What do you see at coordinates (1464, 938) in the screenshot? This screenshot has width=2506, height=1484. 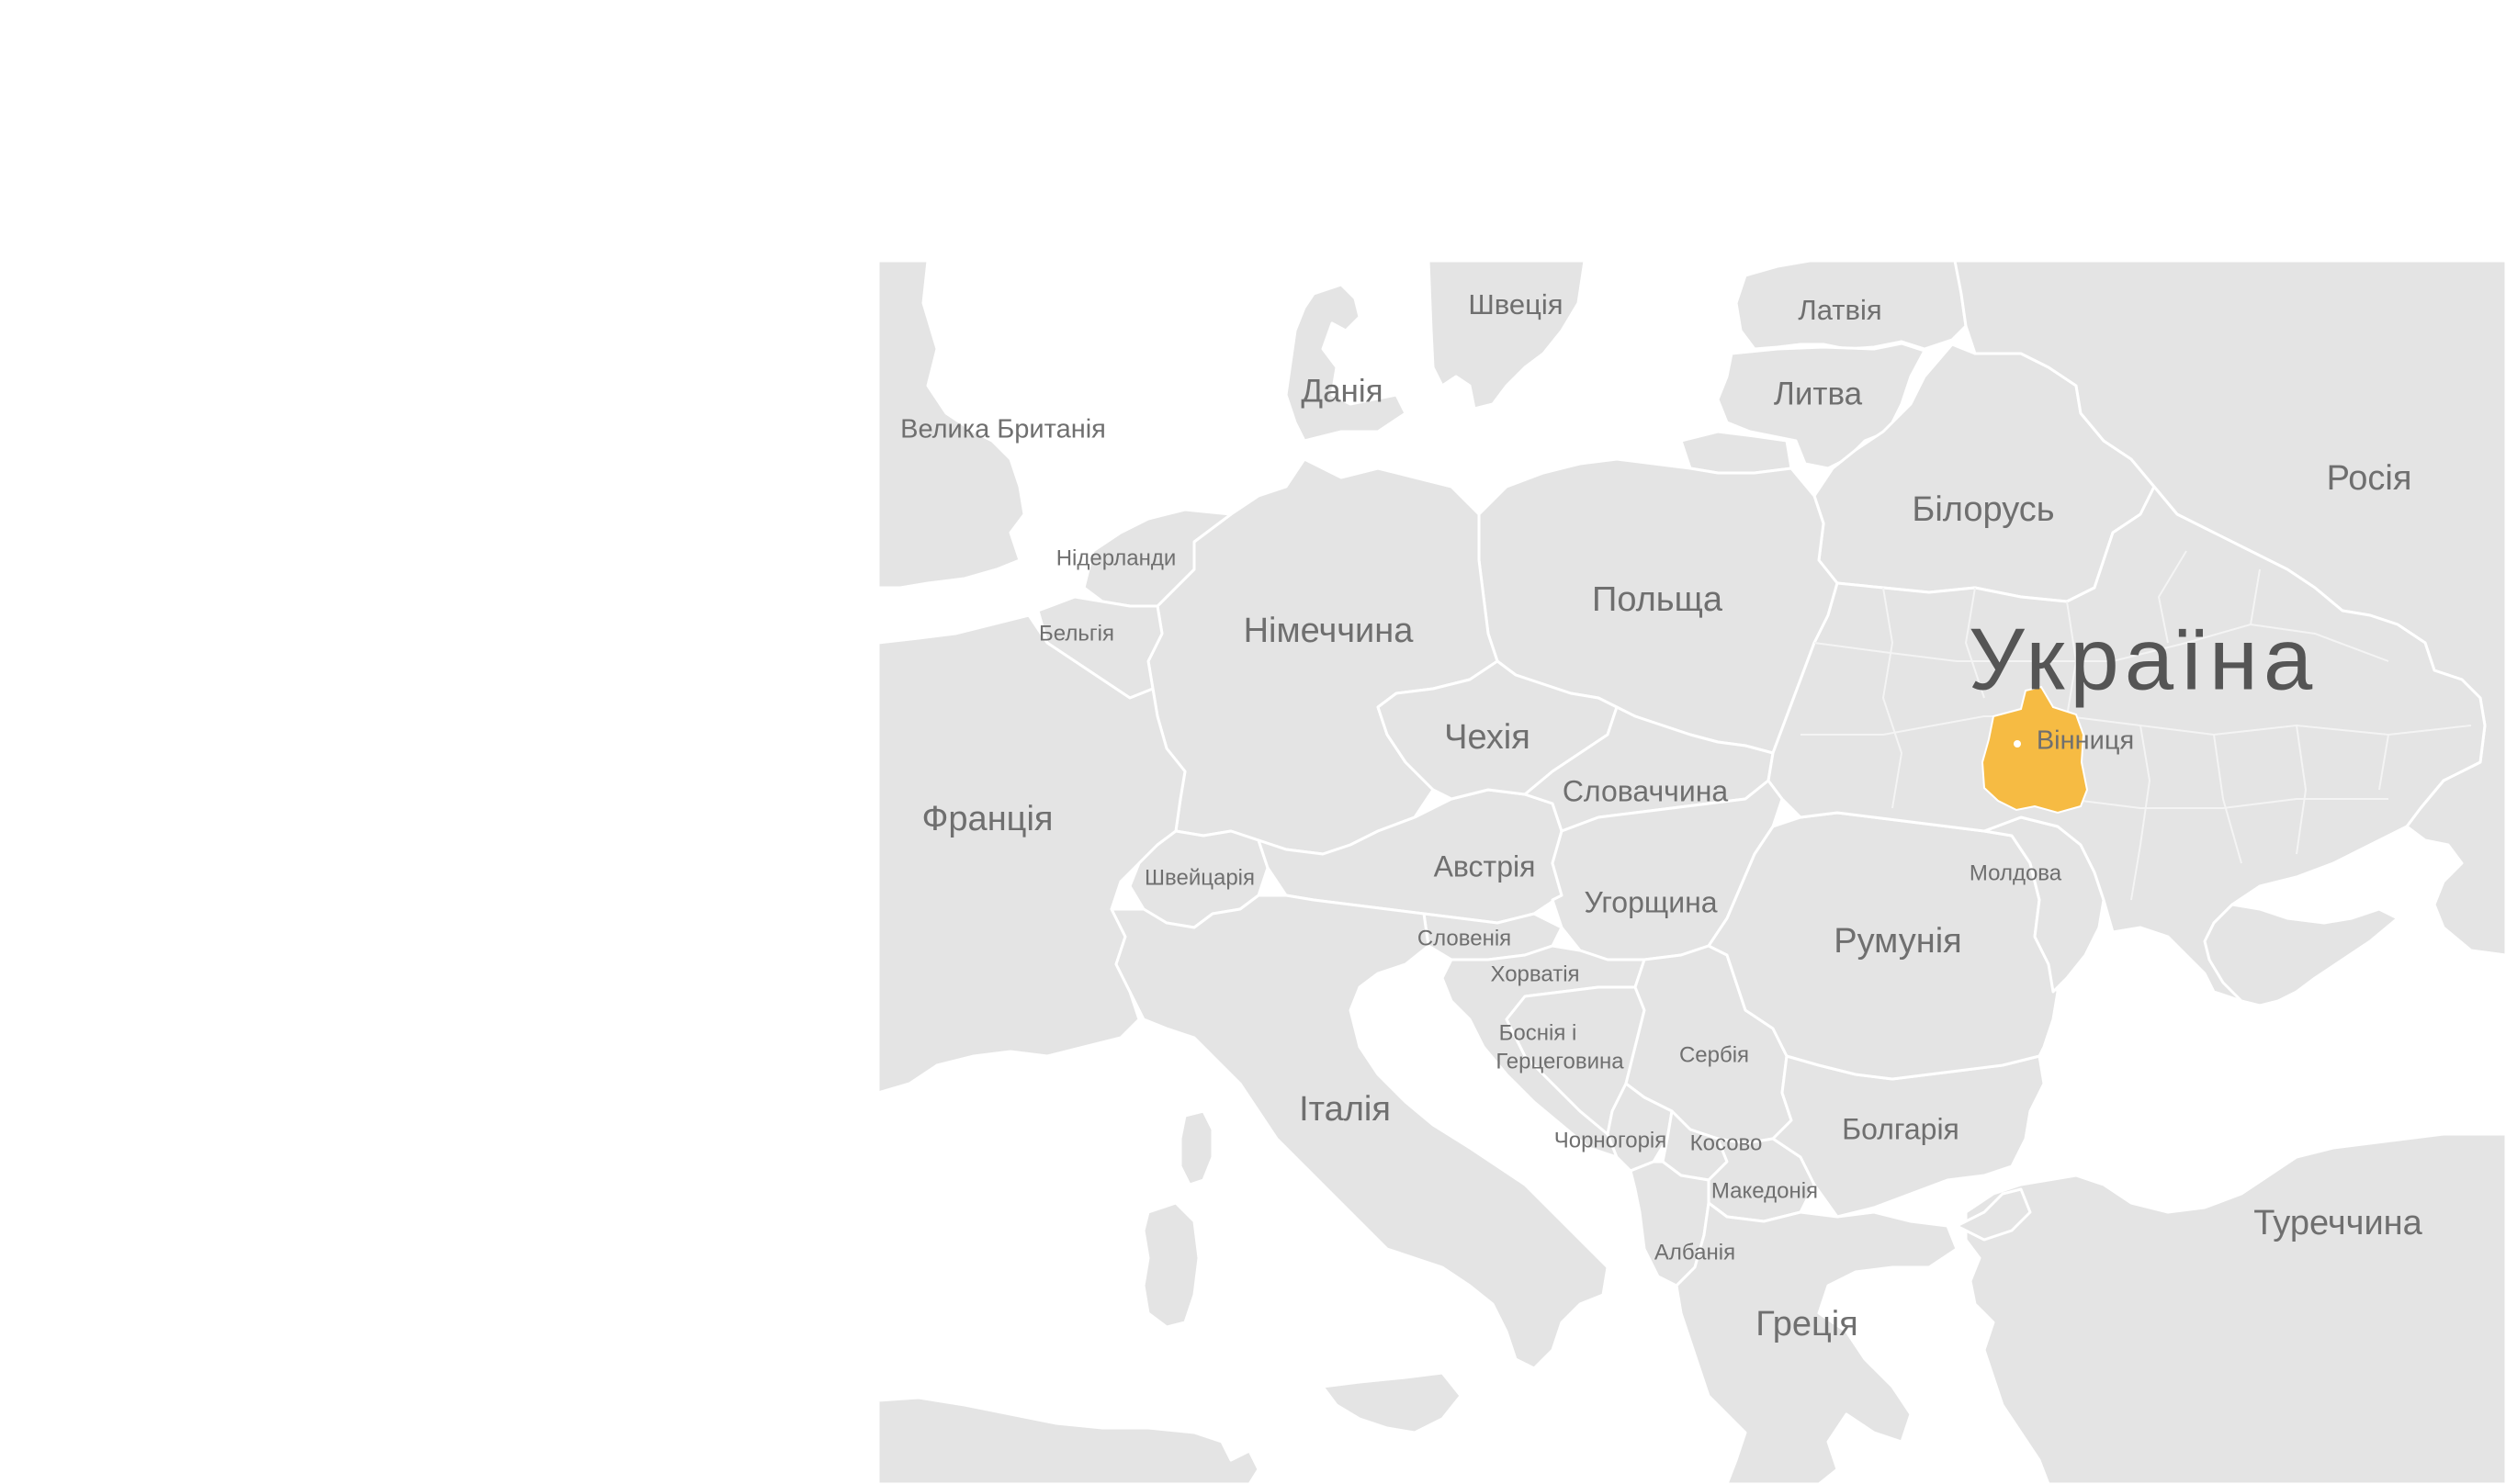 I see `label-slovenia: Словенія` at bounding box center [1464, 938].